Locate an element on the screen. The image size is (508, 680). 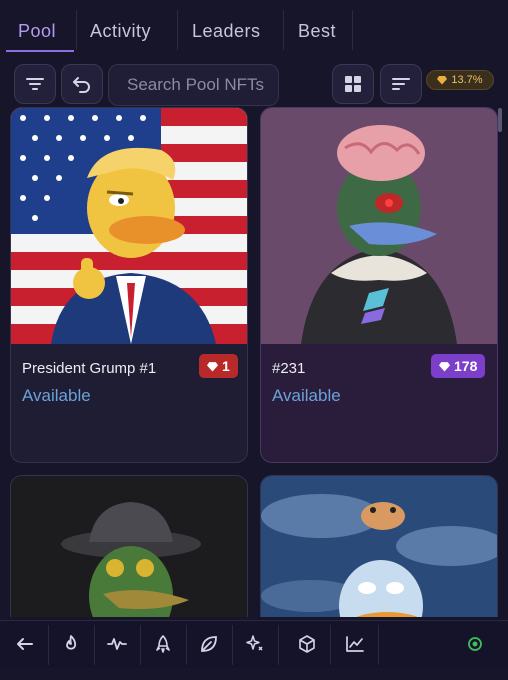
nav-sparkle is located at coordinates (255, 644).